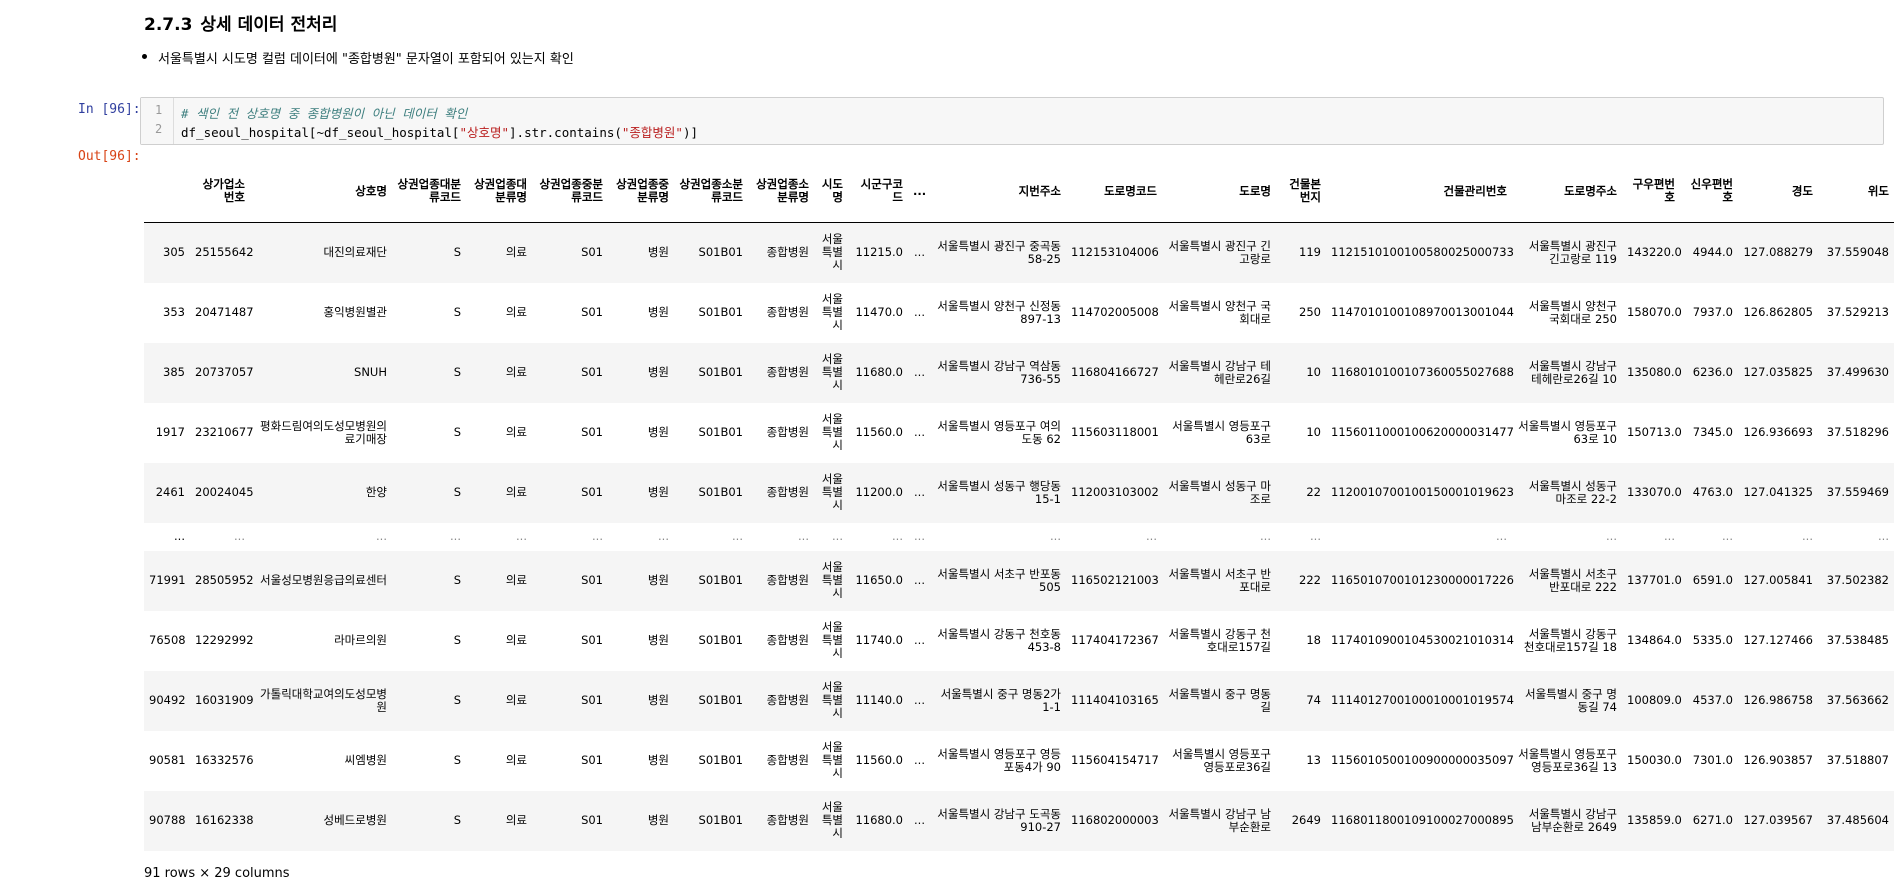 The height and width of the screenshot is (886, 1895). I want to click on column-header: 경도, so click(1778, 191).